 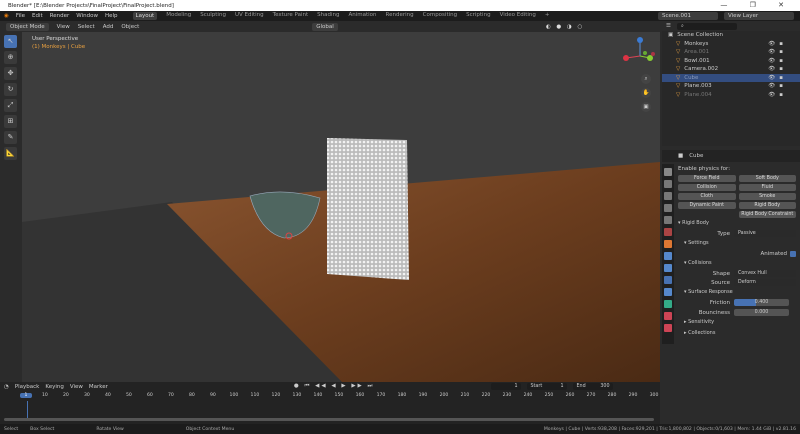 What do you see at coordinates (668, 280) in the screenshot?
I see `physics-tab-icon` at bounding box center [668, 280].